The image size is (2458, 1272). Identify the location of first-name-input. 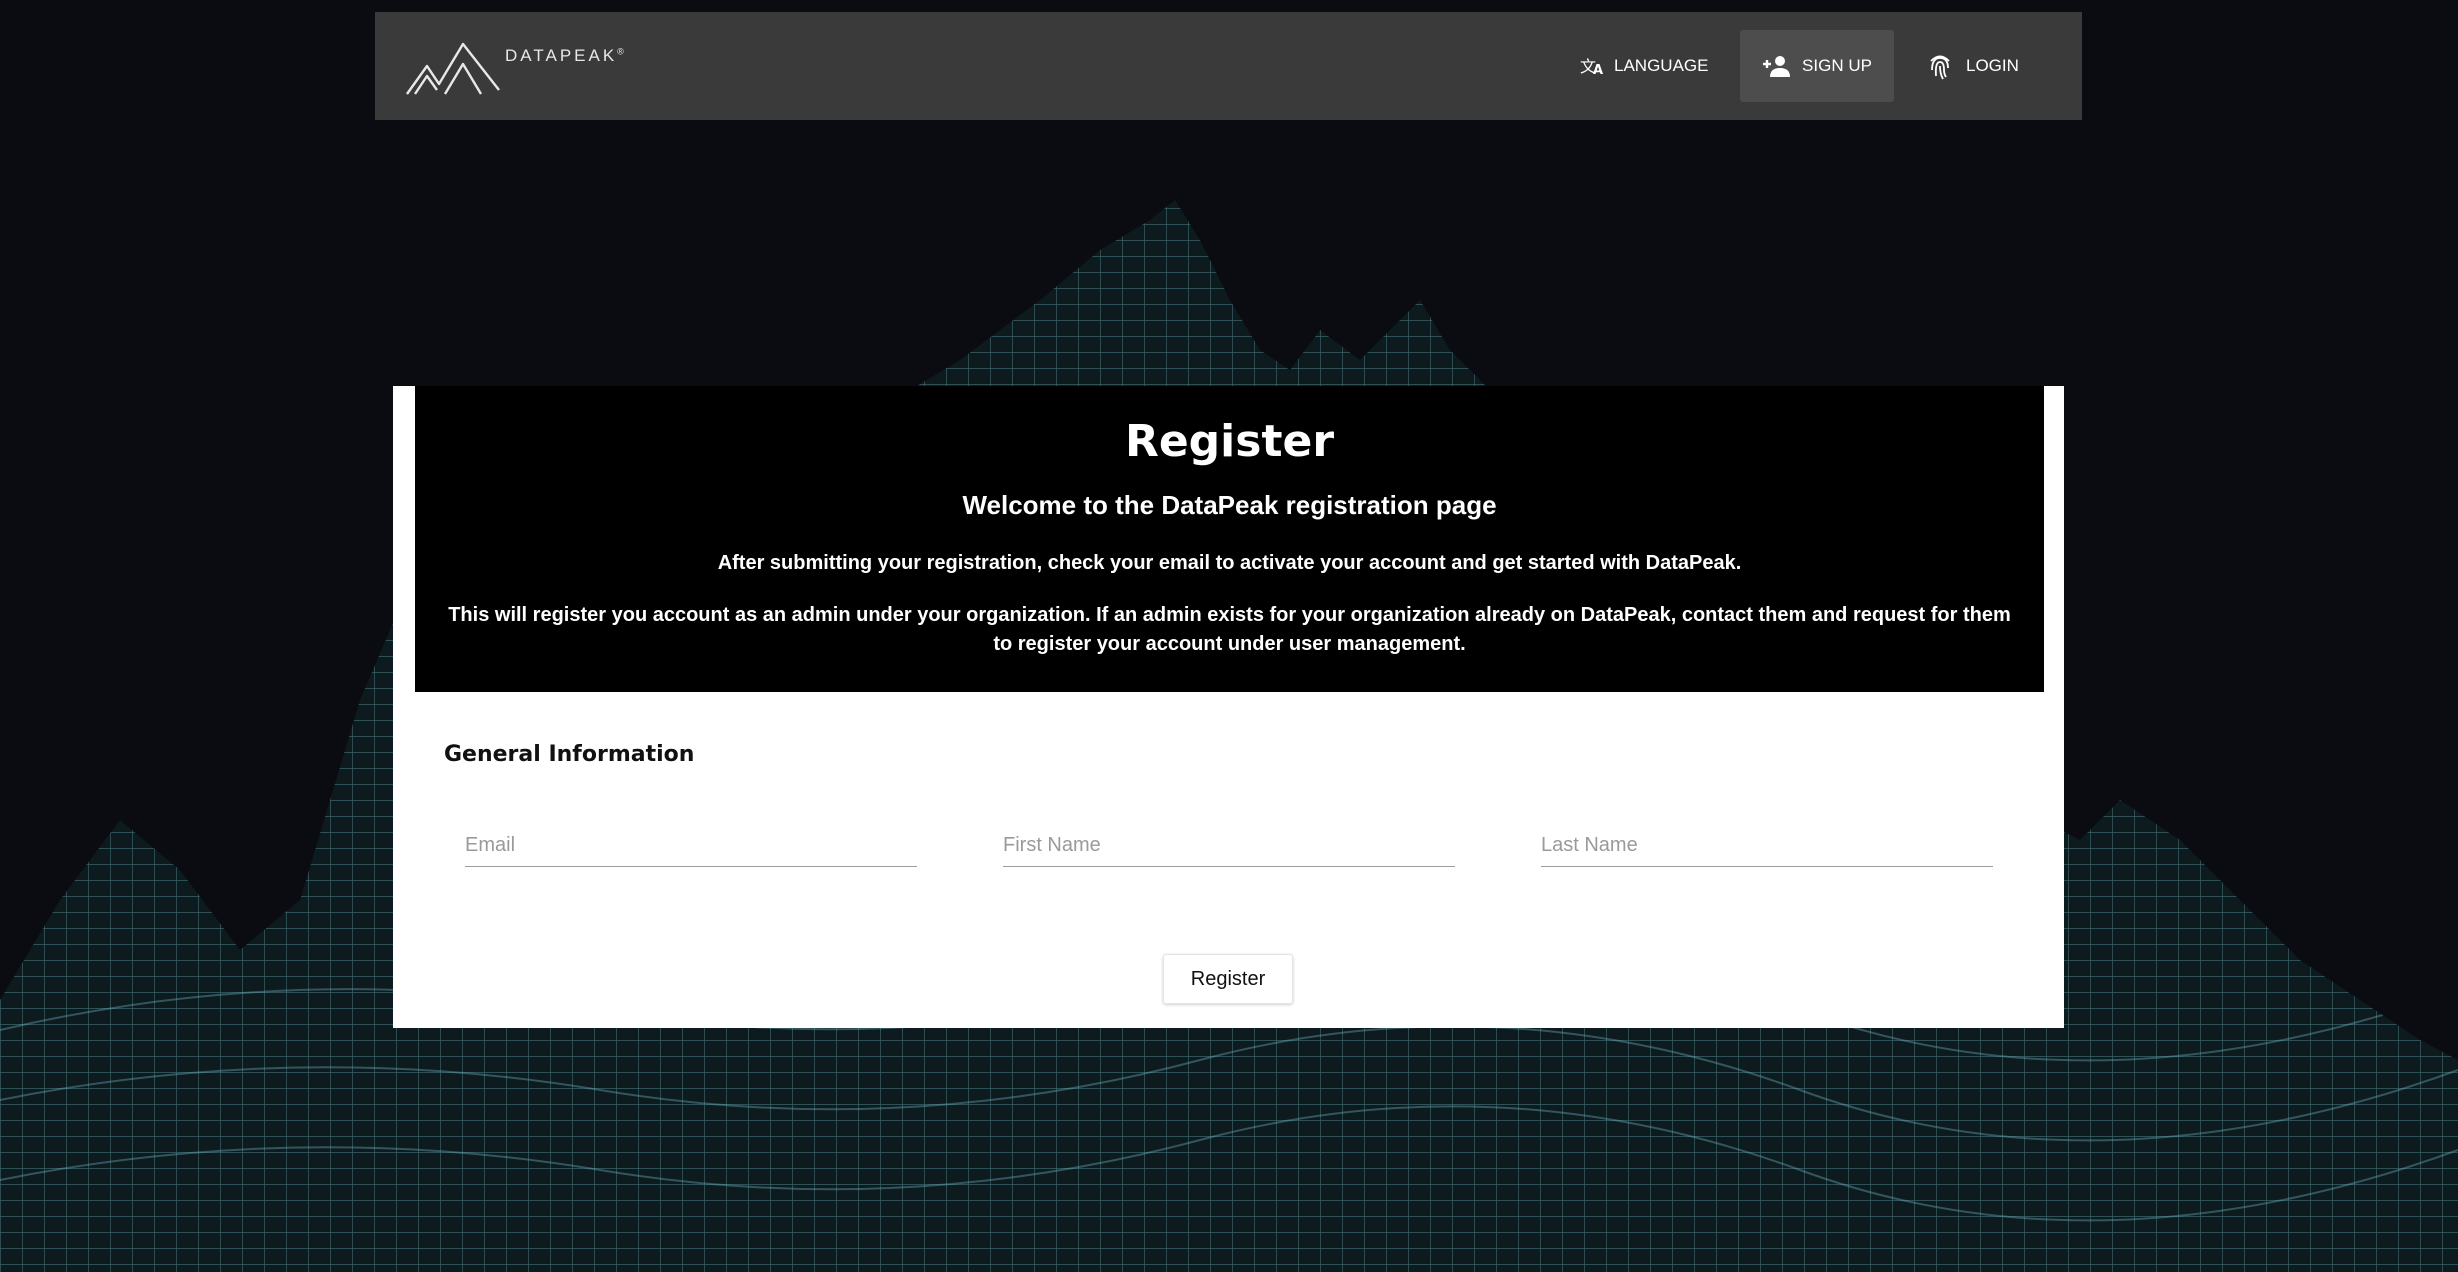
(1229, 845).